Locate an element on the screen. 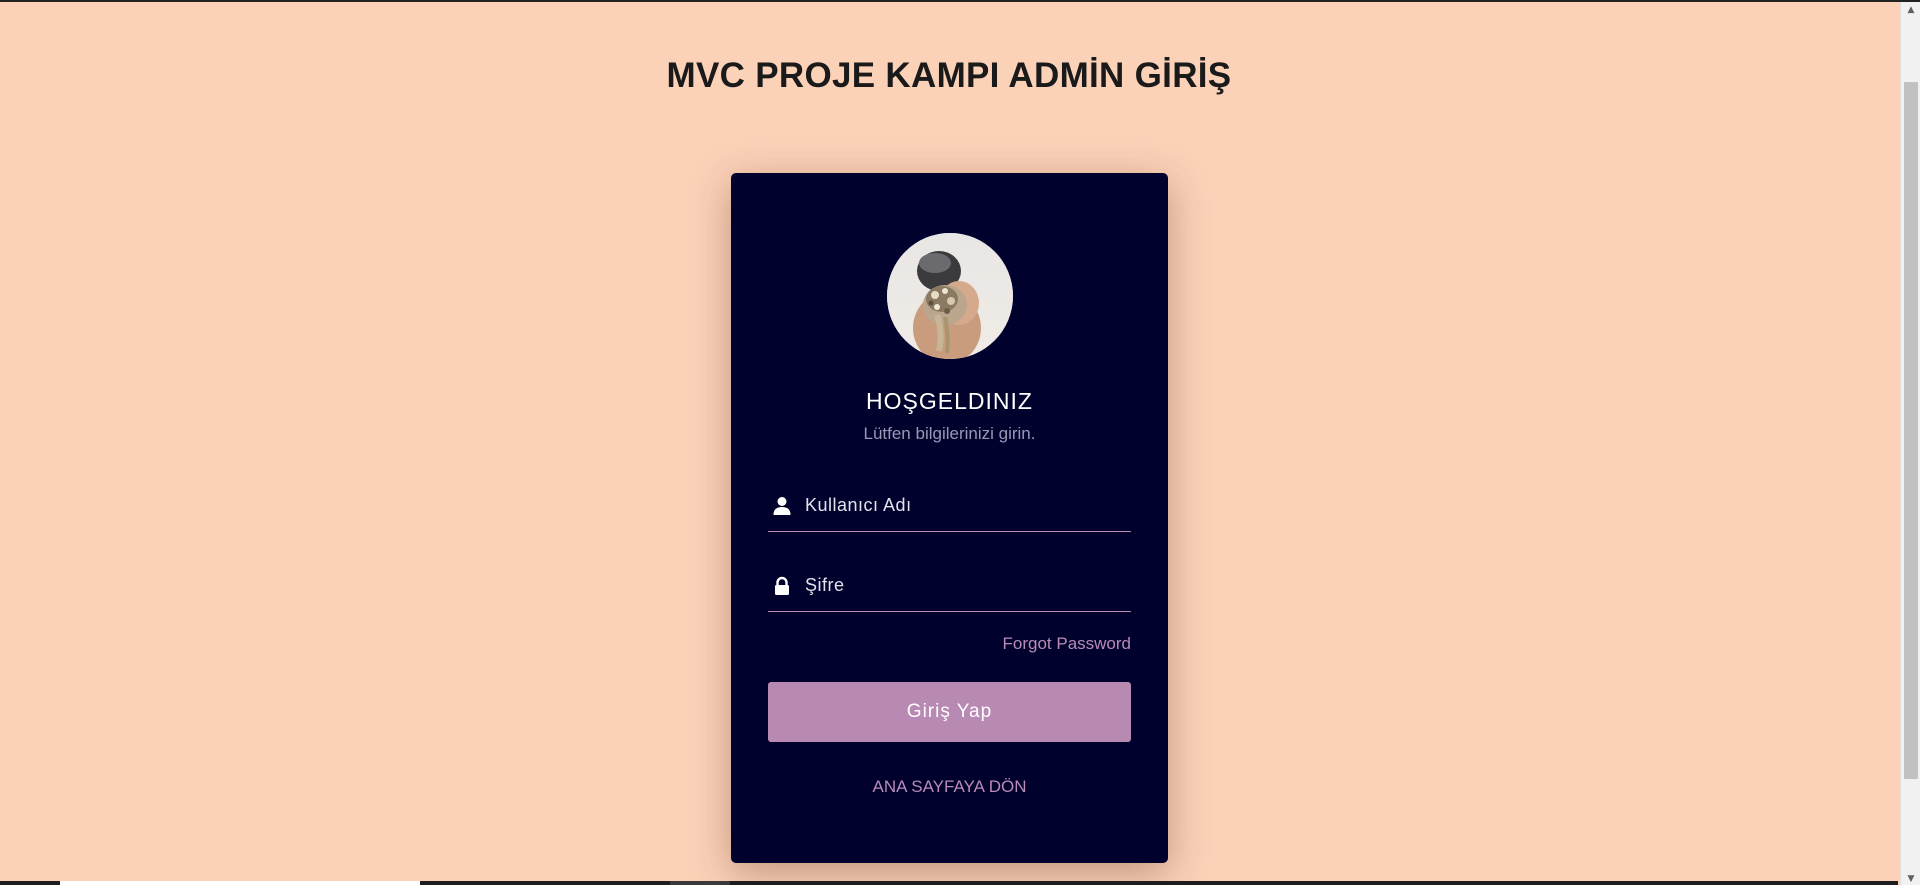 The width and height of the screenshot is (1920, 885). user-icon is located at coordinates (782, 506).